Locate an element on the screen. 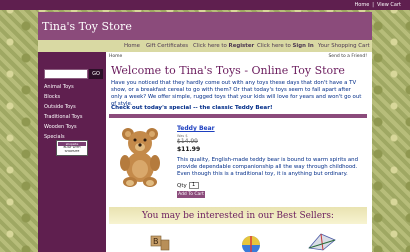 The height and width of the screenshot is (252, 410). add-to-cart-button: Add To Cart is located at coordinates (191, 194).